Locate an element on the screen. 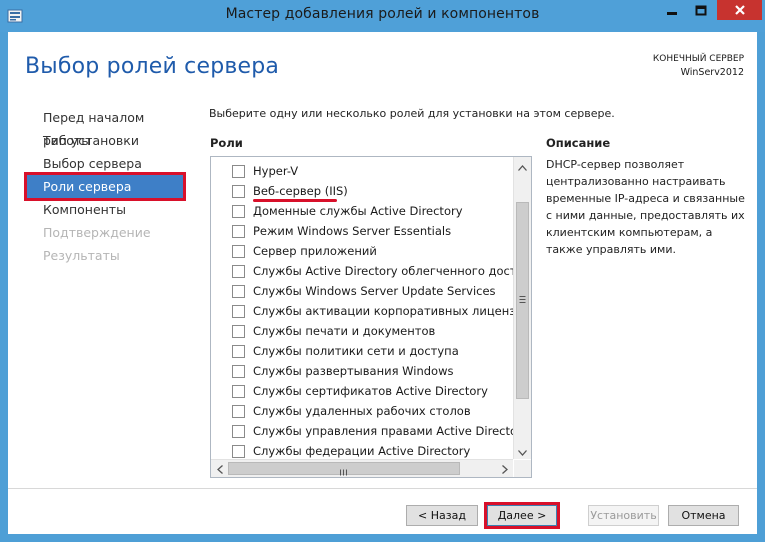 This screenshot has width=765, height=542. role-label: Службы удаленных рабочих столов is located at coordinates (362, 411).